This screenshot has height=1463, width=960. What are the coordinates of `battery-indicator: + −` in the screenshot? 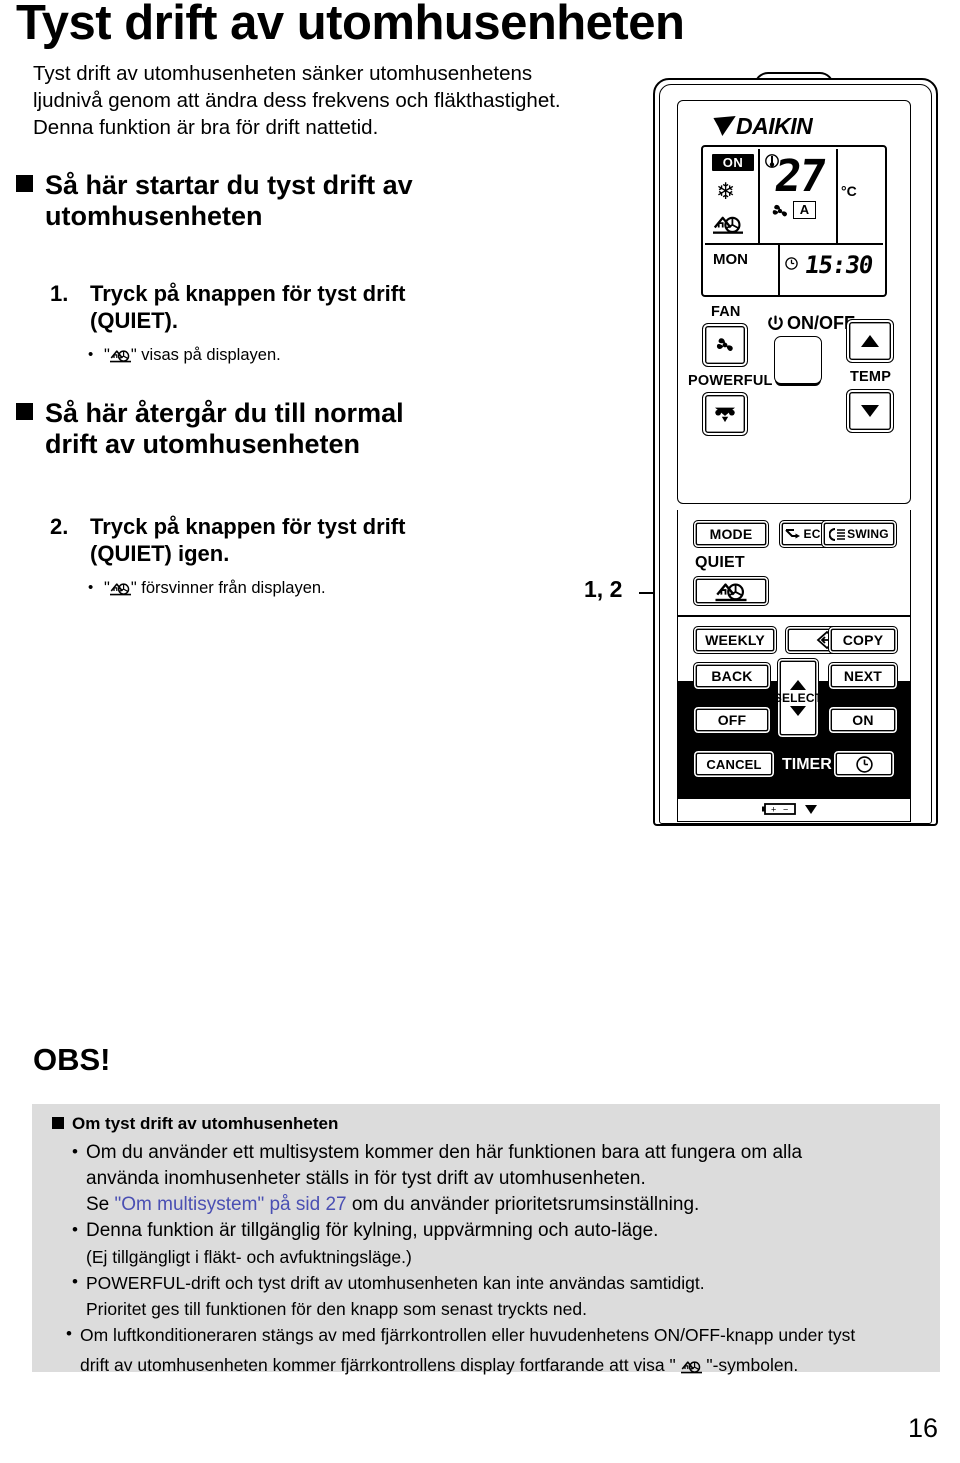 It's located at (790, 809).